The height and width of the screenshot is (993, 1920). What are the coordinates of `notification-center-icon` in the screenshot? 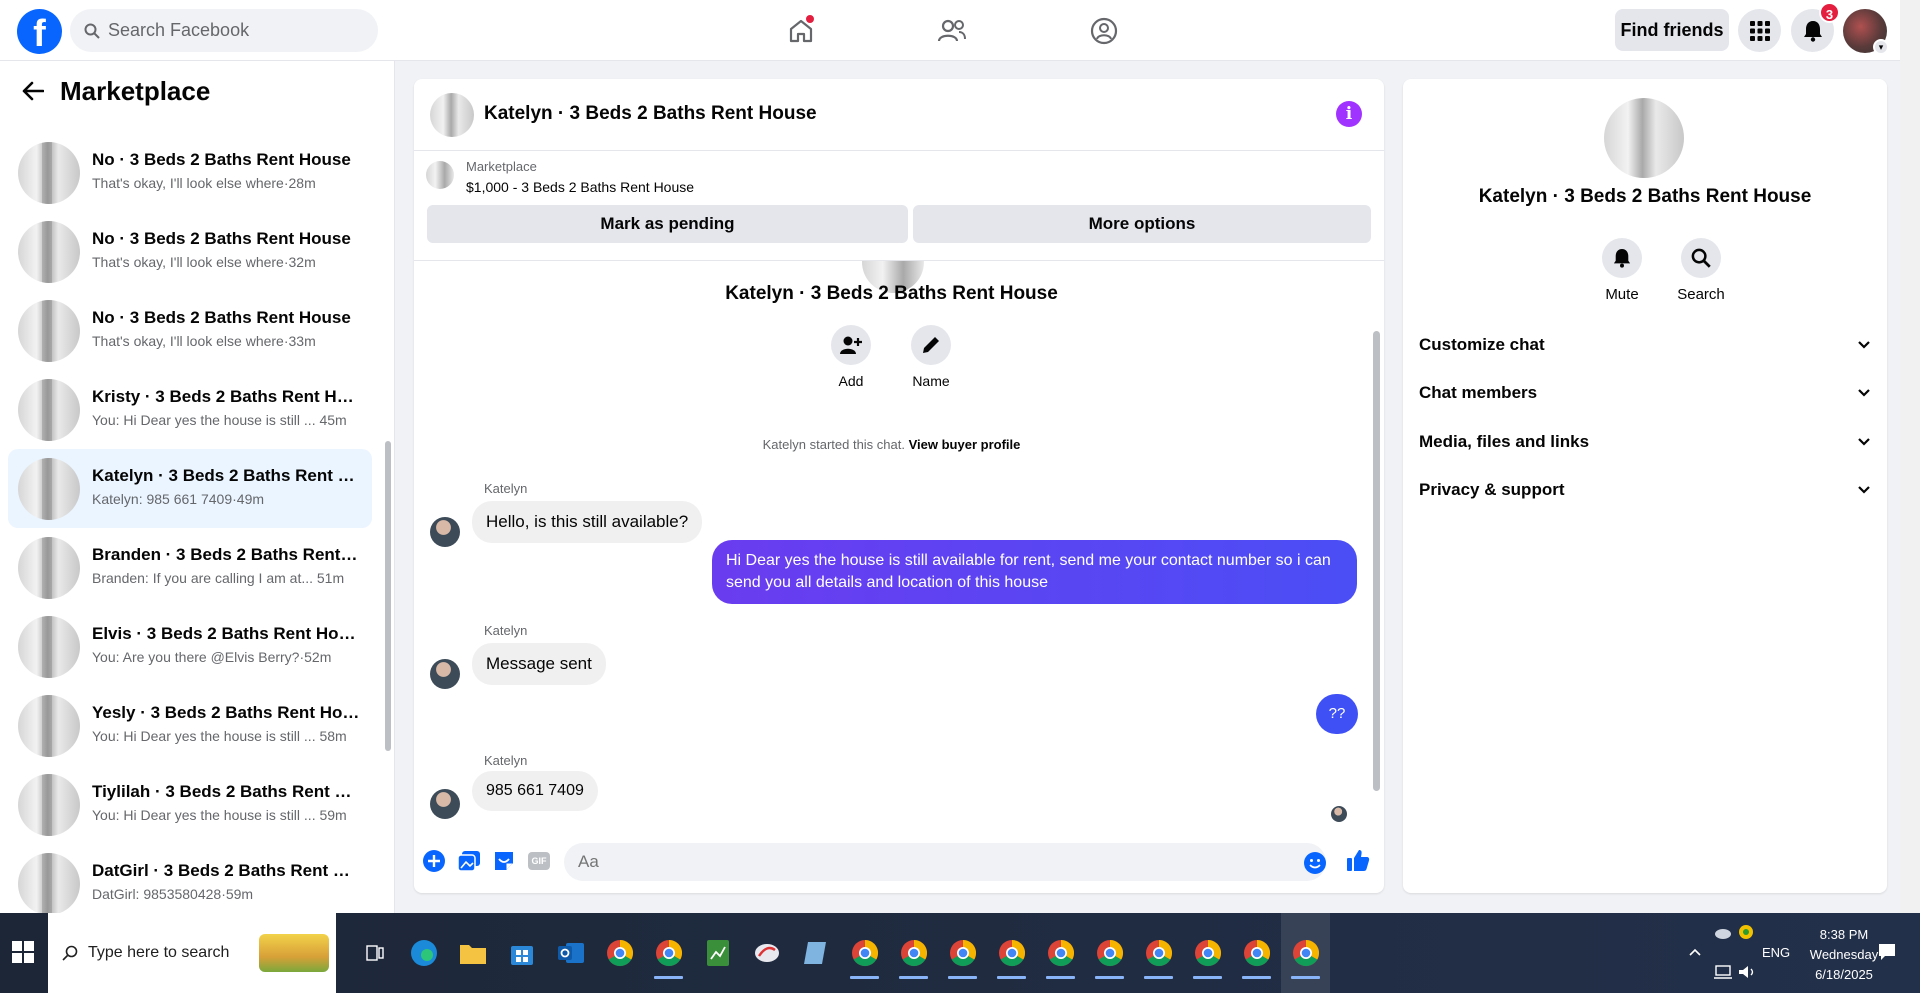 It's located at (1887, 952).